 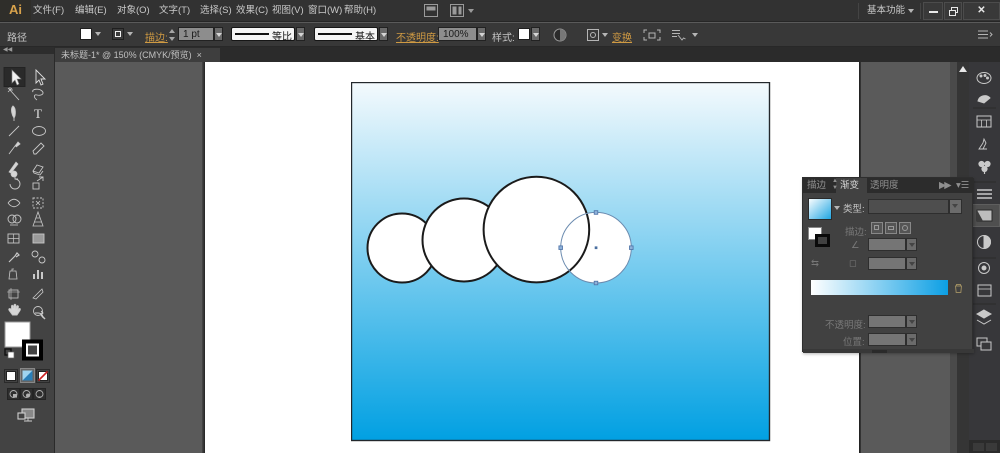 I want to click on svg-text: T, so click(x=38, y=113).